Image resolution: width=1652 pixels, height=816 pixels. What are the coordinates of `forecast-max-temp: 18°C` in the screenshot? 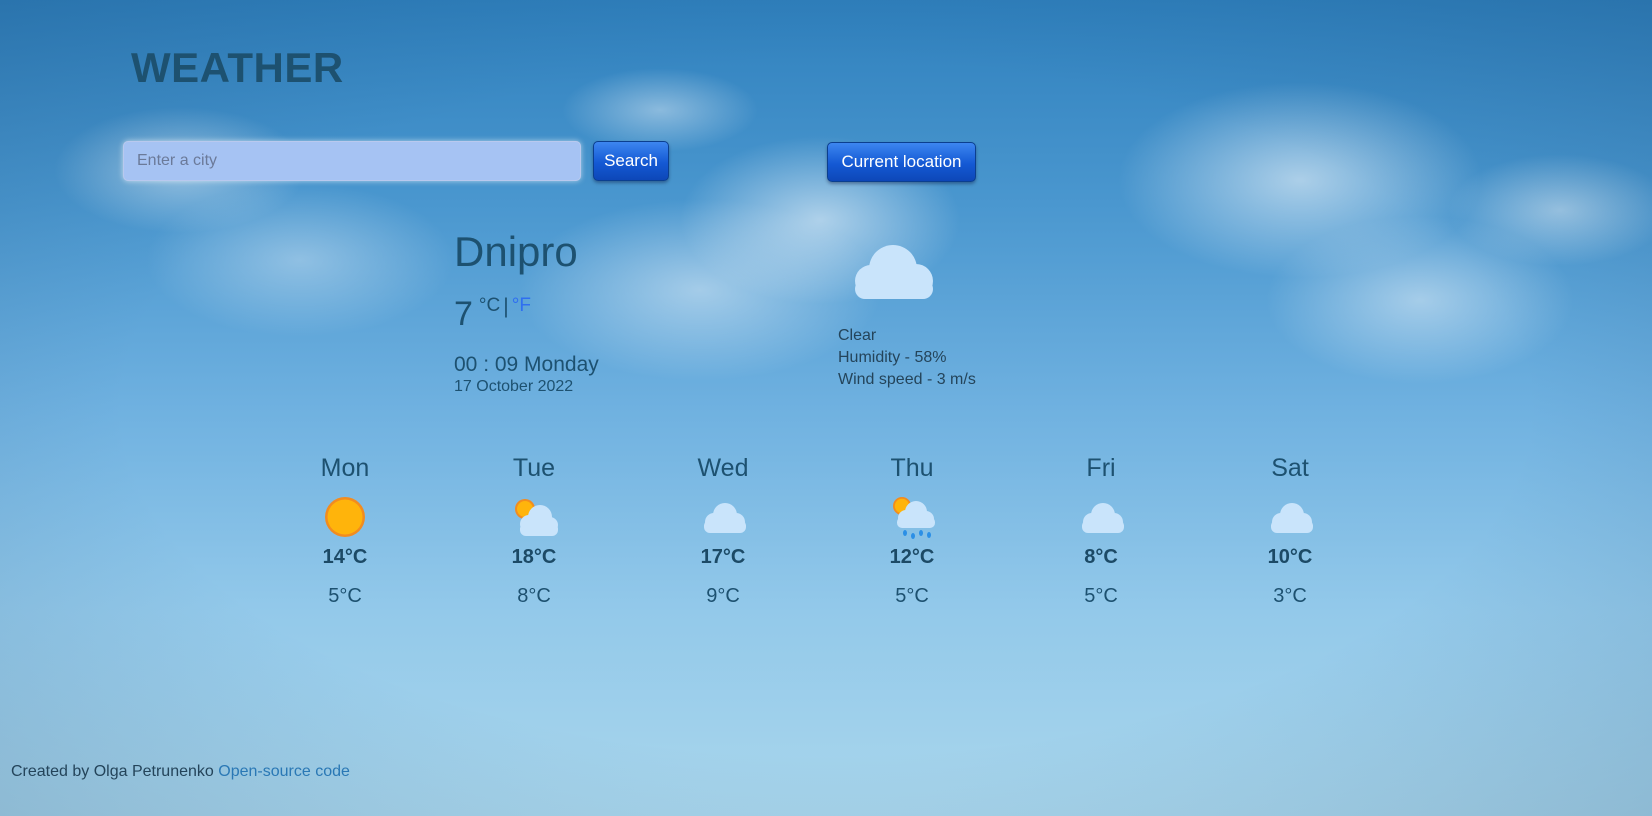 It's located at (534, 557).